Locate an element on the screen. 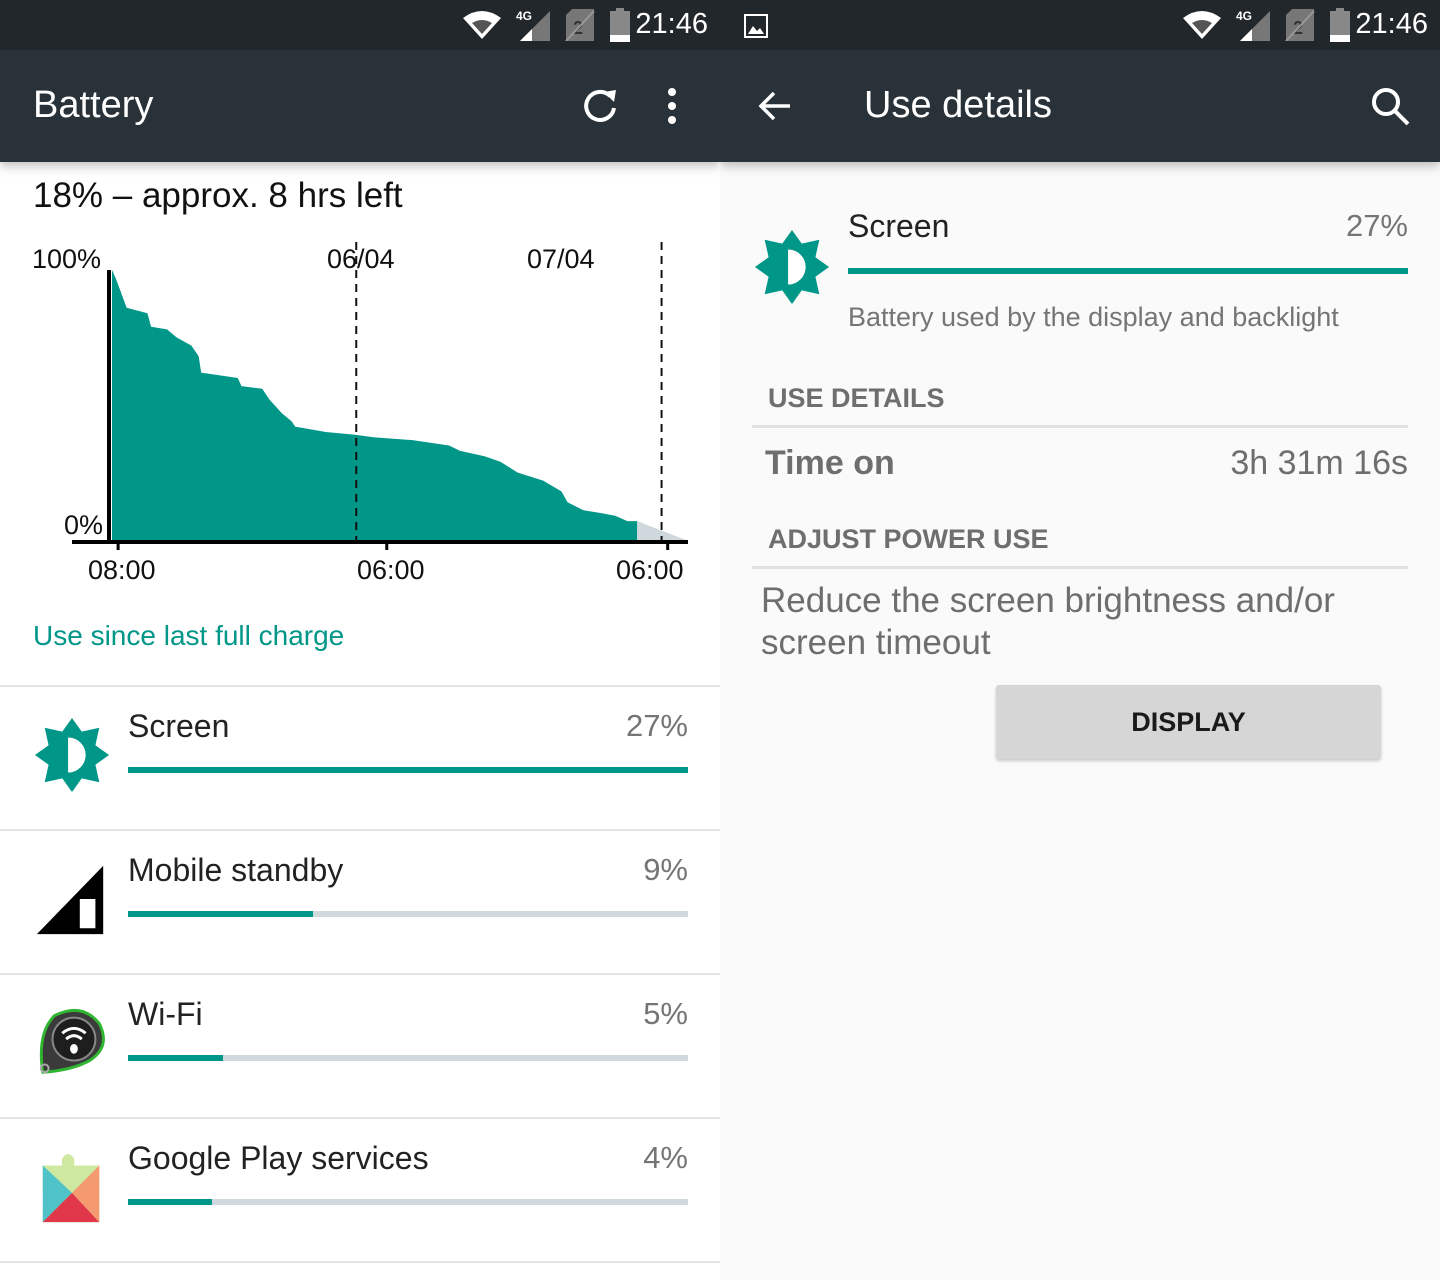 The width and height of the screenshot is (1440, 1280). search-button is located at coordinates (1390, 106).